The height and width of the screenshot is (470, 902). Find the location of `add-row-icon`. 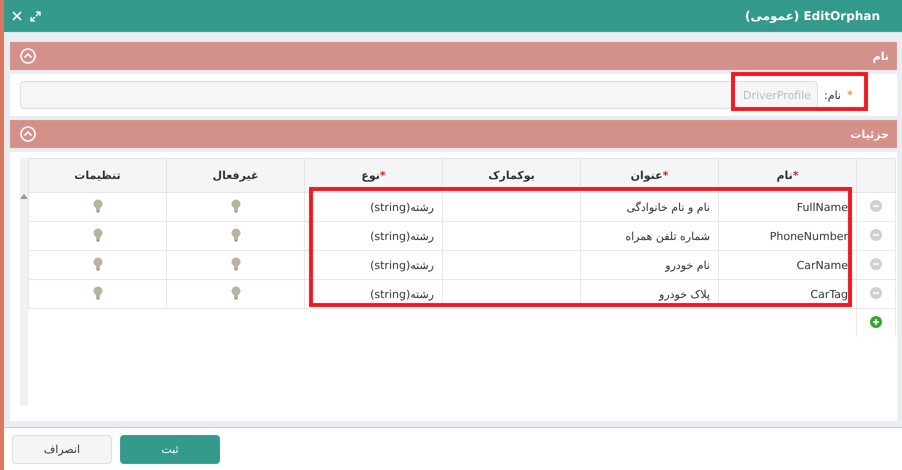

add-row-icon is located at coordinates (876, 322).